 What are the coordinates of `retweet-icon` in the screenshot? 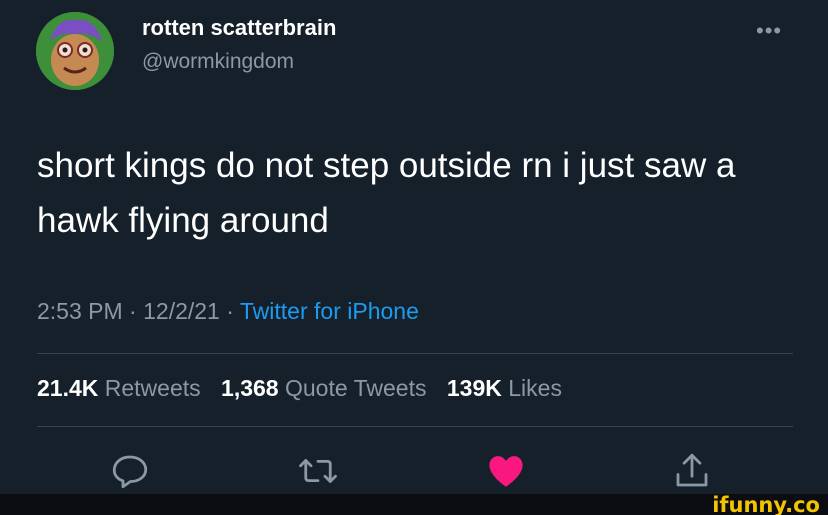 It's located at (318, 471).